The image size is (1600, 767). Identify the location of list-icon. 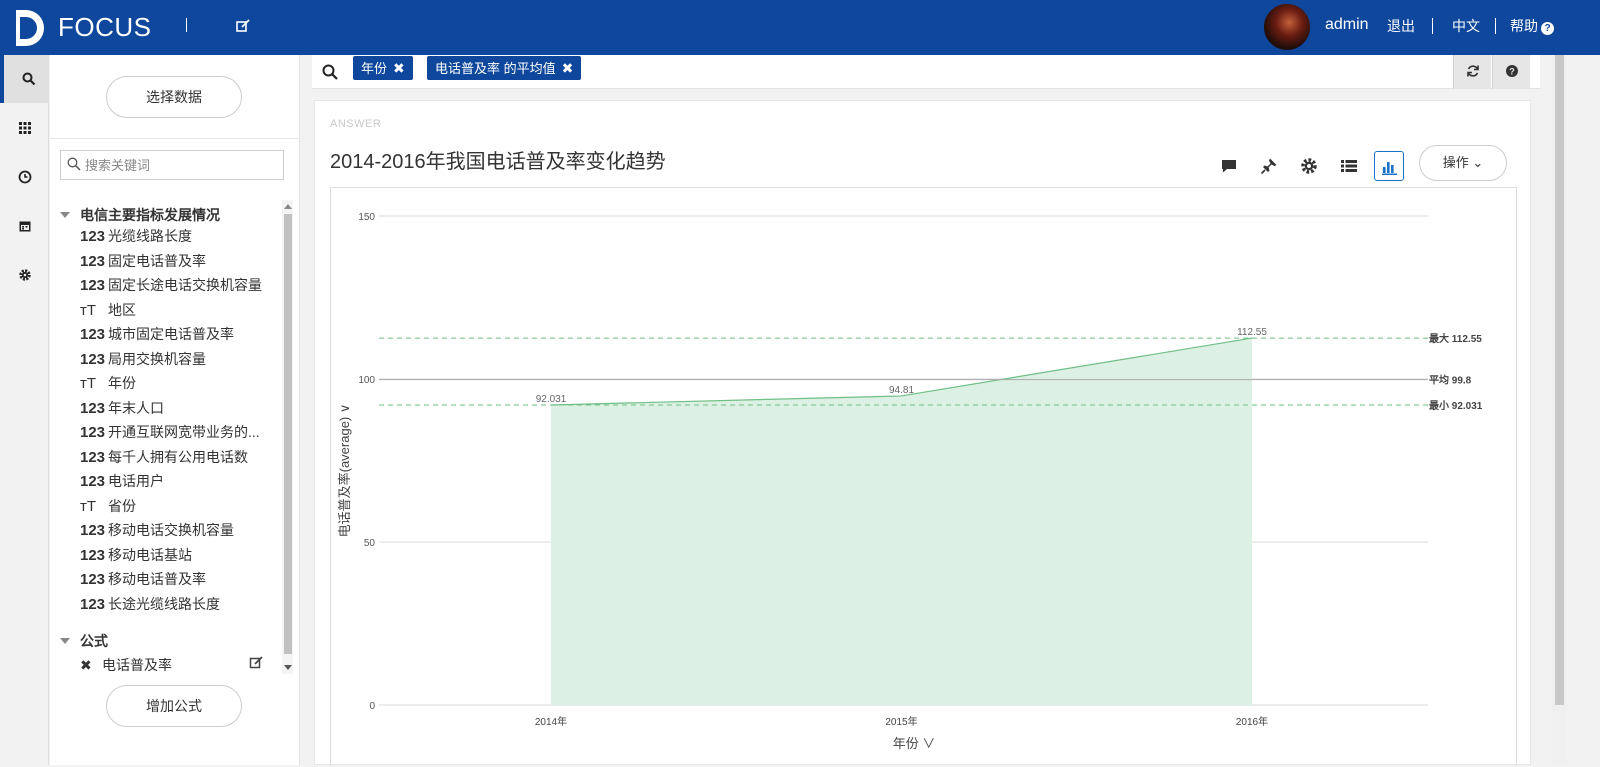
(1349, 166).